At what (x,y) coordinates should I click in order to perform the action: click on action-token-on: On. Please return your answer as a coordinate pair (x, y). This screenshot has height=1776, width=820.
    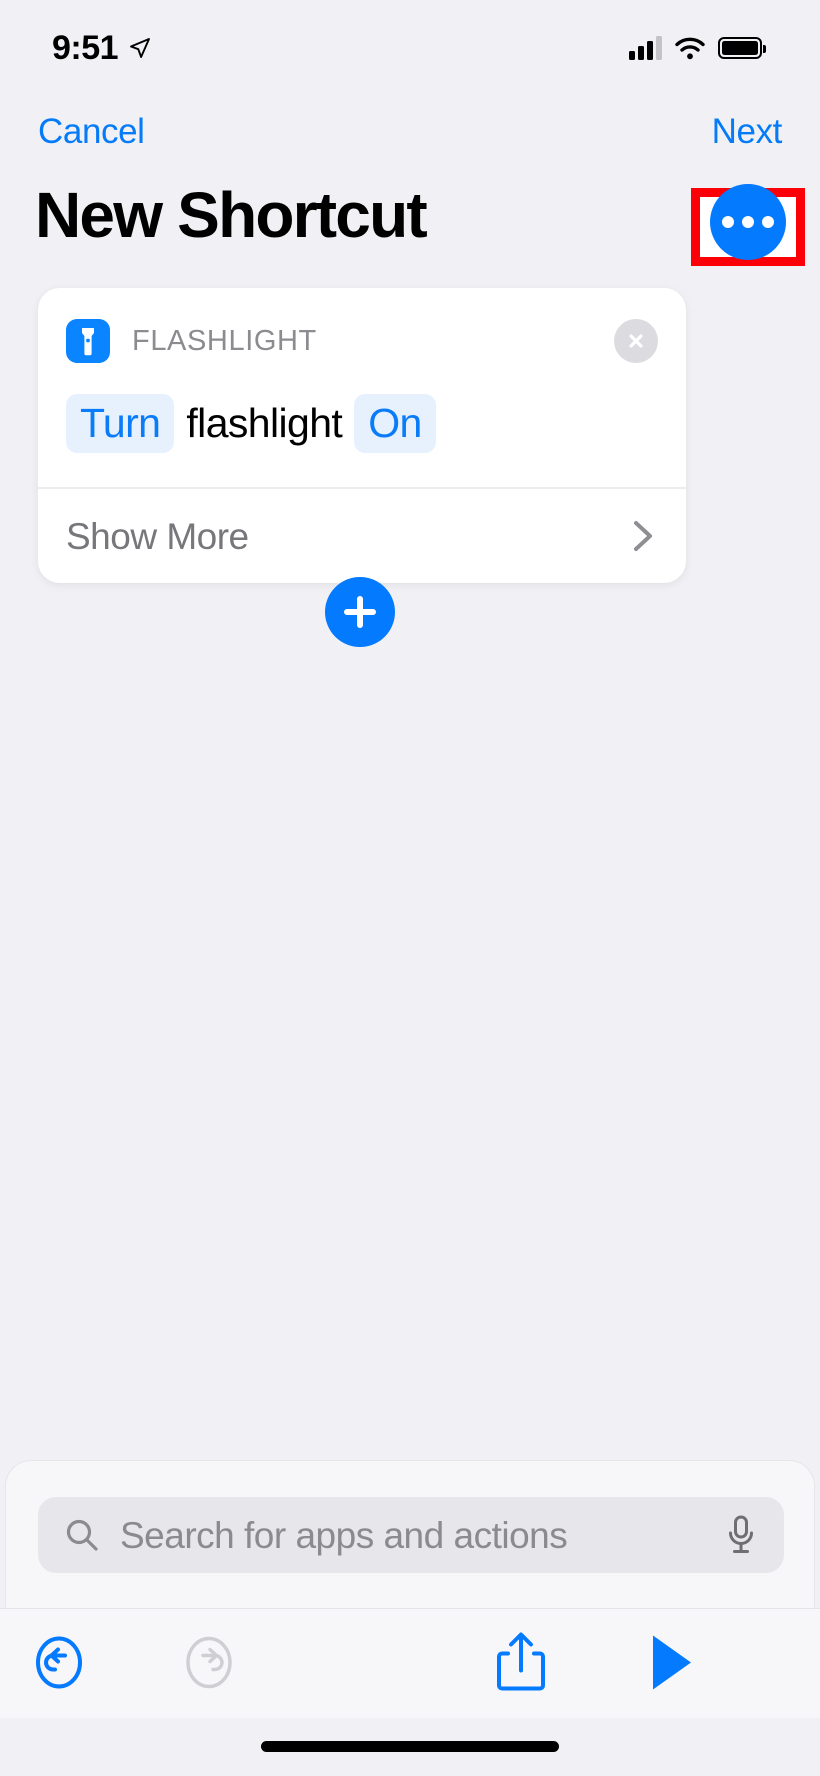
    Looking at the image, I should click on (395, 424).